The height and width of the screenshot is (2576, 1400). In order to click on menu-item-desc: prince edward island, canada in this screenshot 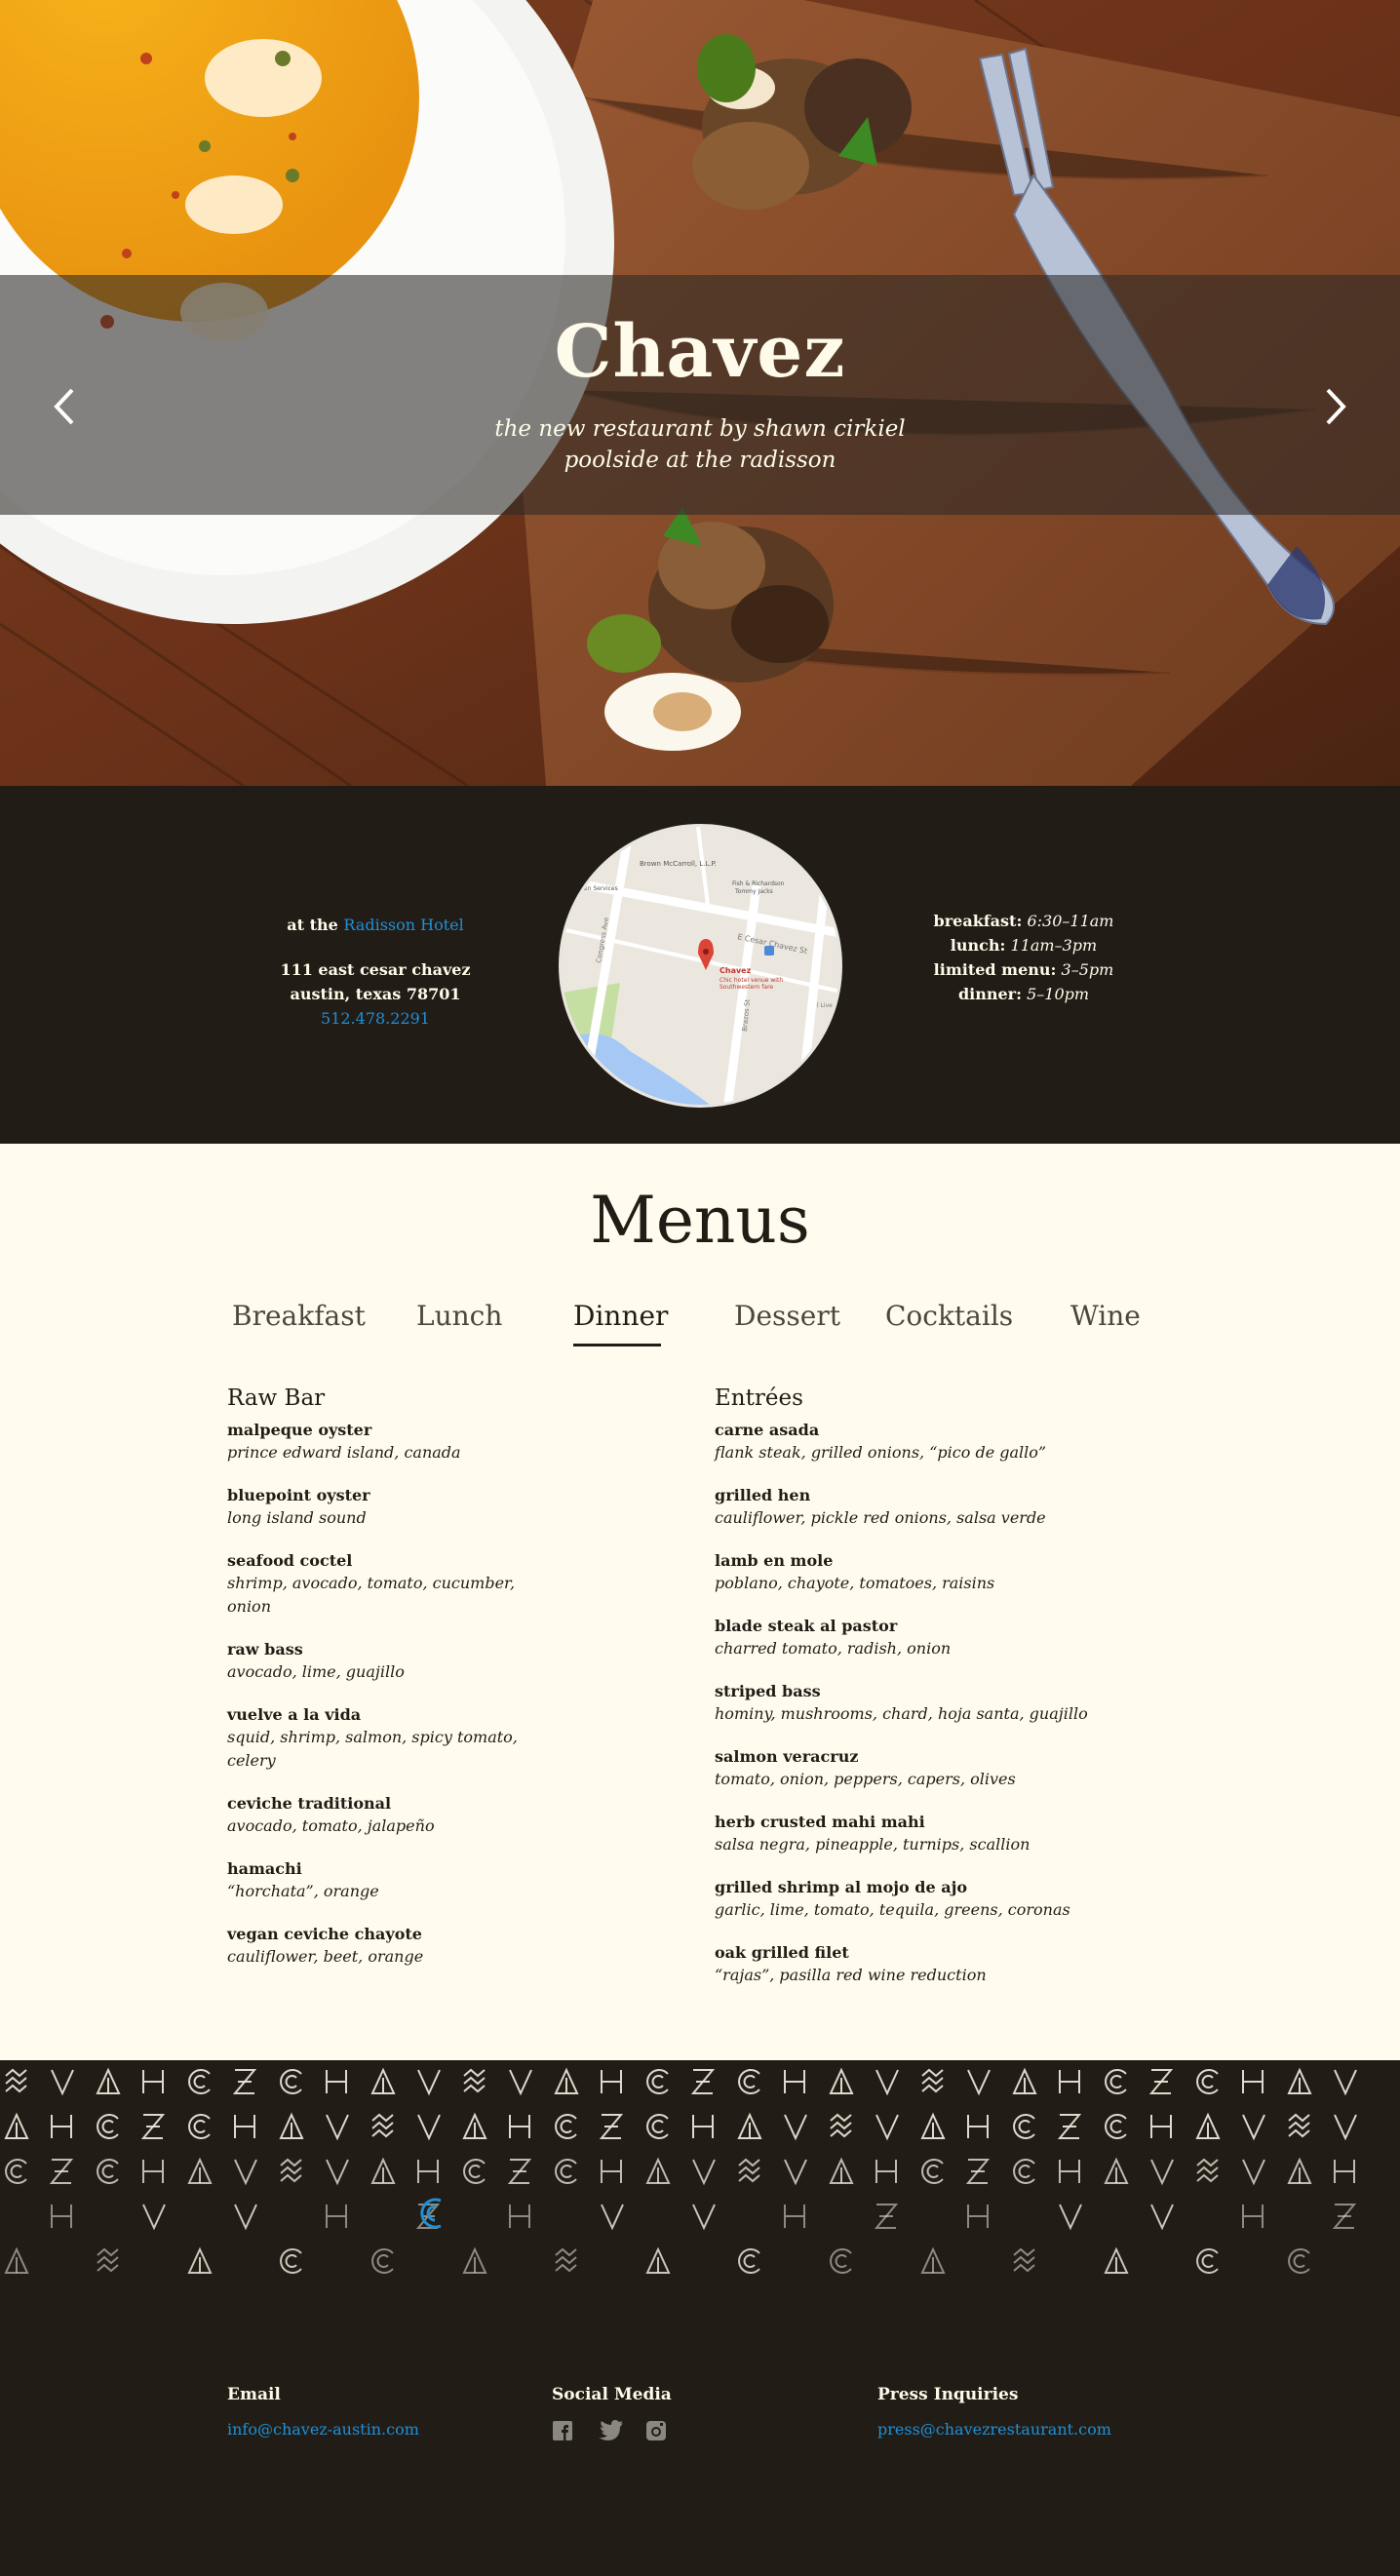, I will do `click(344, 1452)`.